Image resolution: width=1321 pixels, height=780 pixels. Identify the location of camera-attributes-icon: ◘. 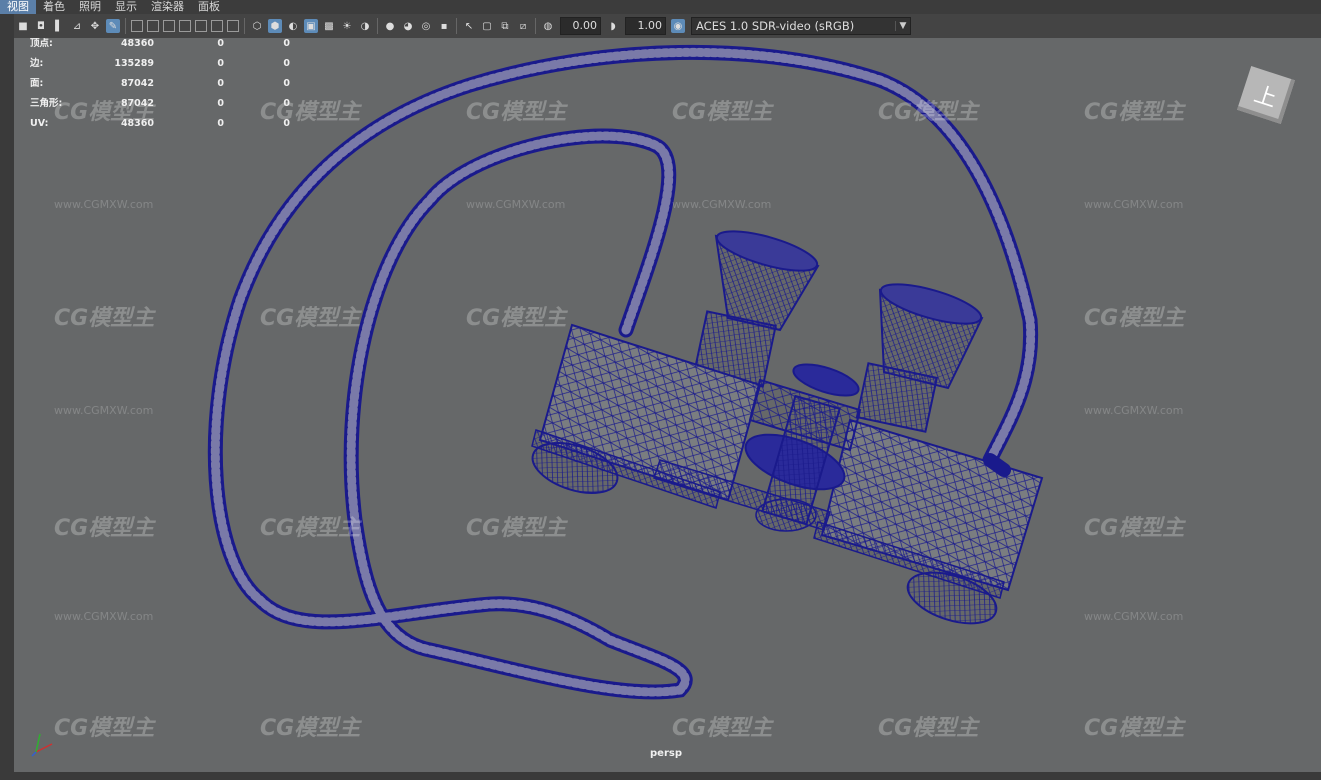
(41, 26).